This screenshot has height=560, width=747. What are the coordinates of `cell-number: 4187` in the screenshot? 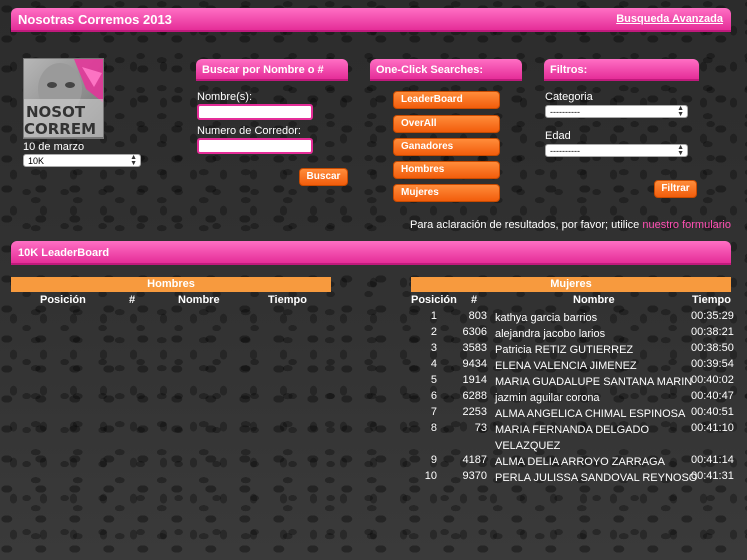 It's located at (474, 460).